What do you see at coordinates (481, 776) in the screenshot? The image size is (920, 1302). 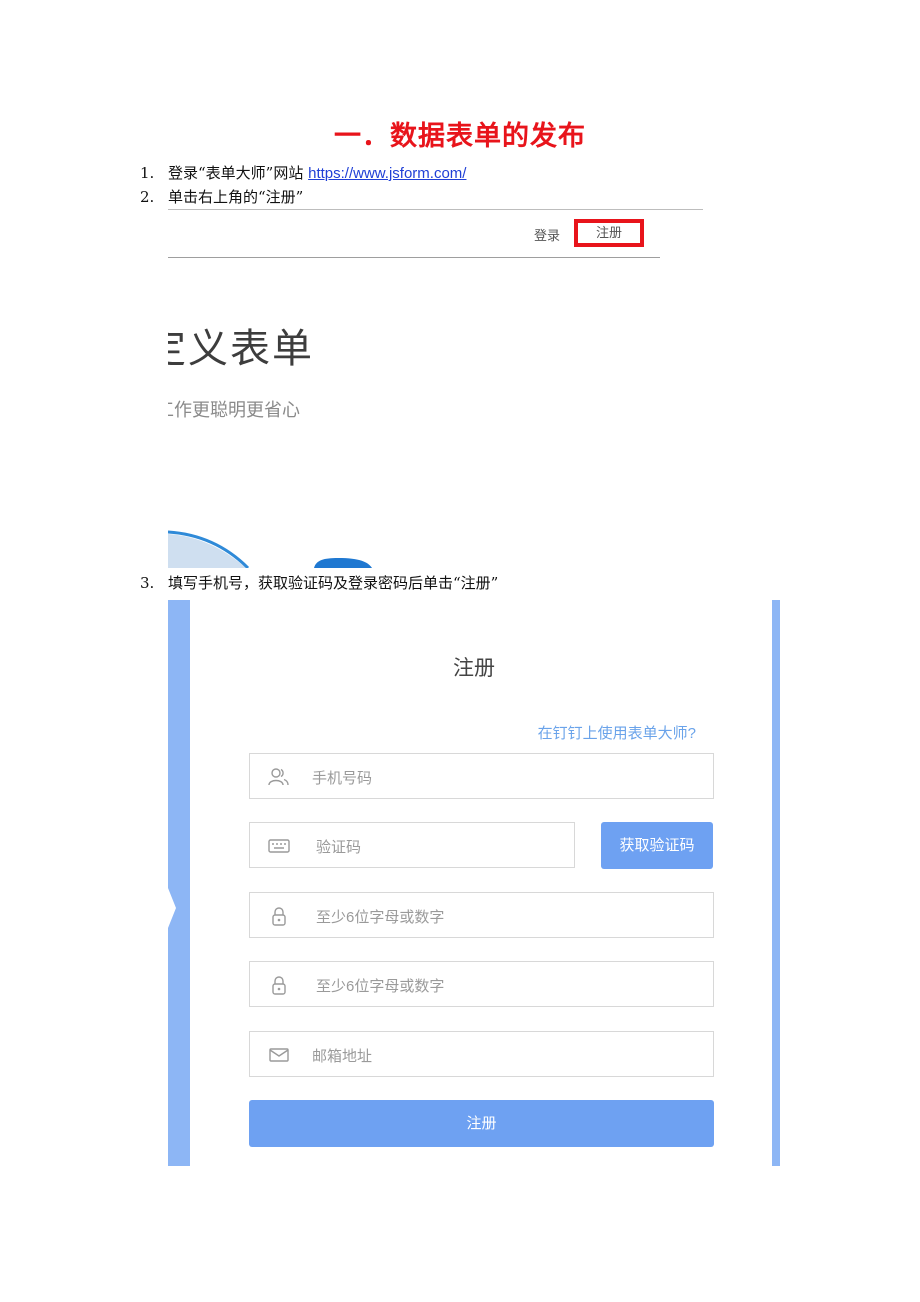 I see `phone-field: 手机号码` at bounding box center [481, 776].